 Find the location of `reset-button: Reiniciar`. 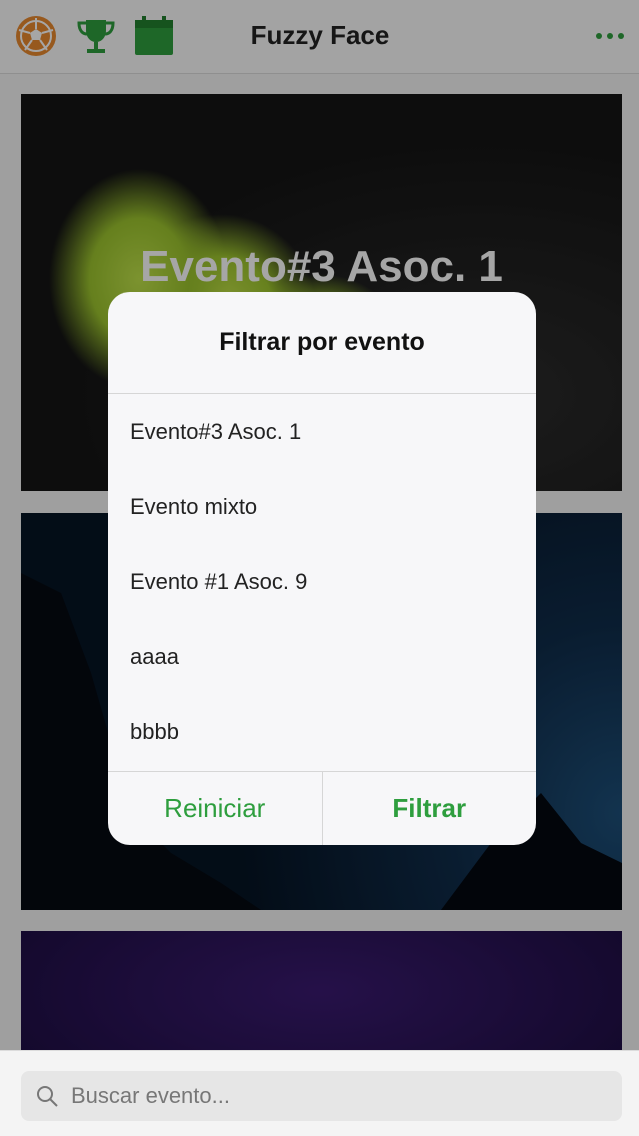

reset-button: Reiniciar is located at coordinates (215, 808).